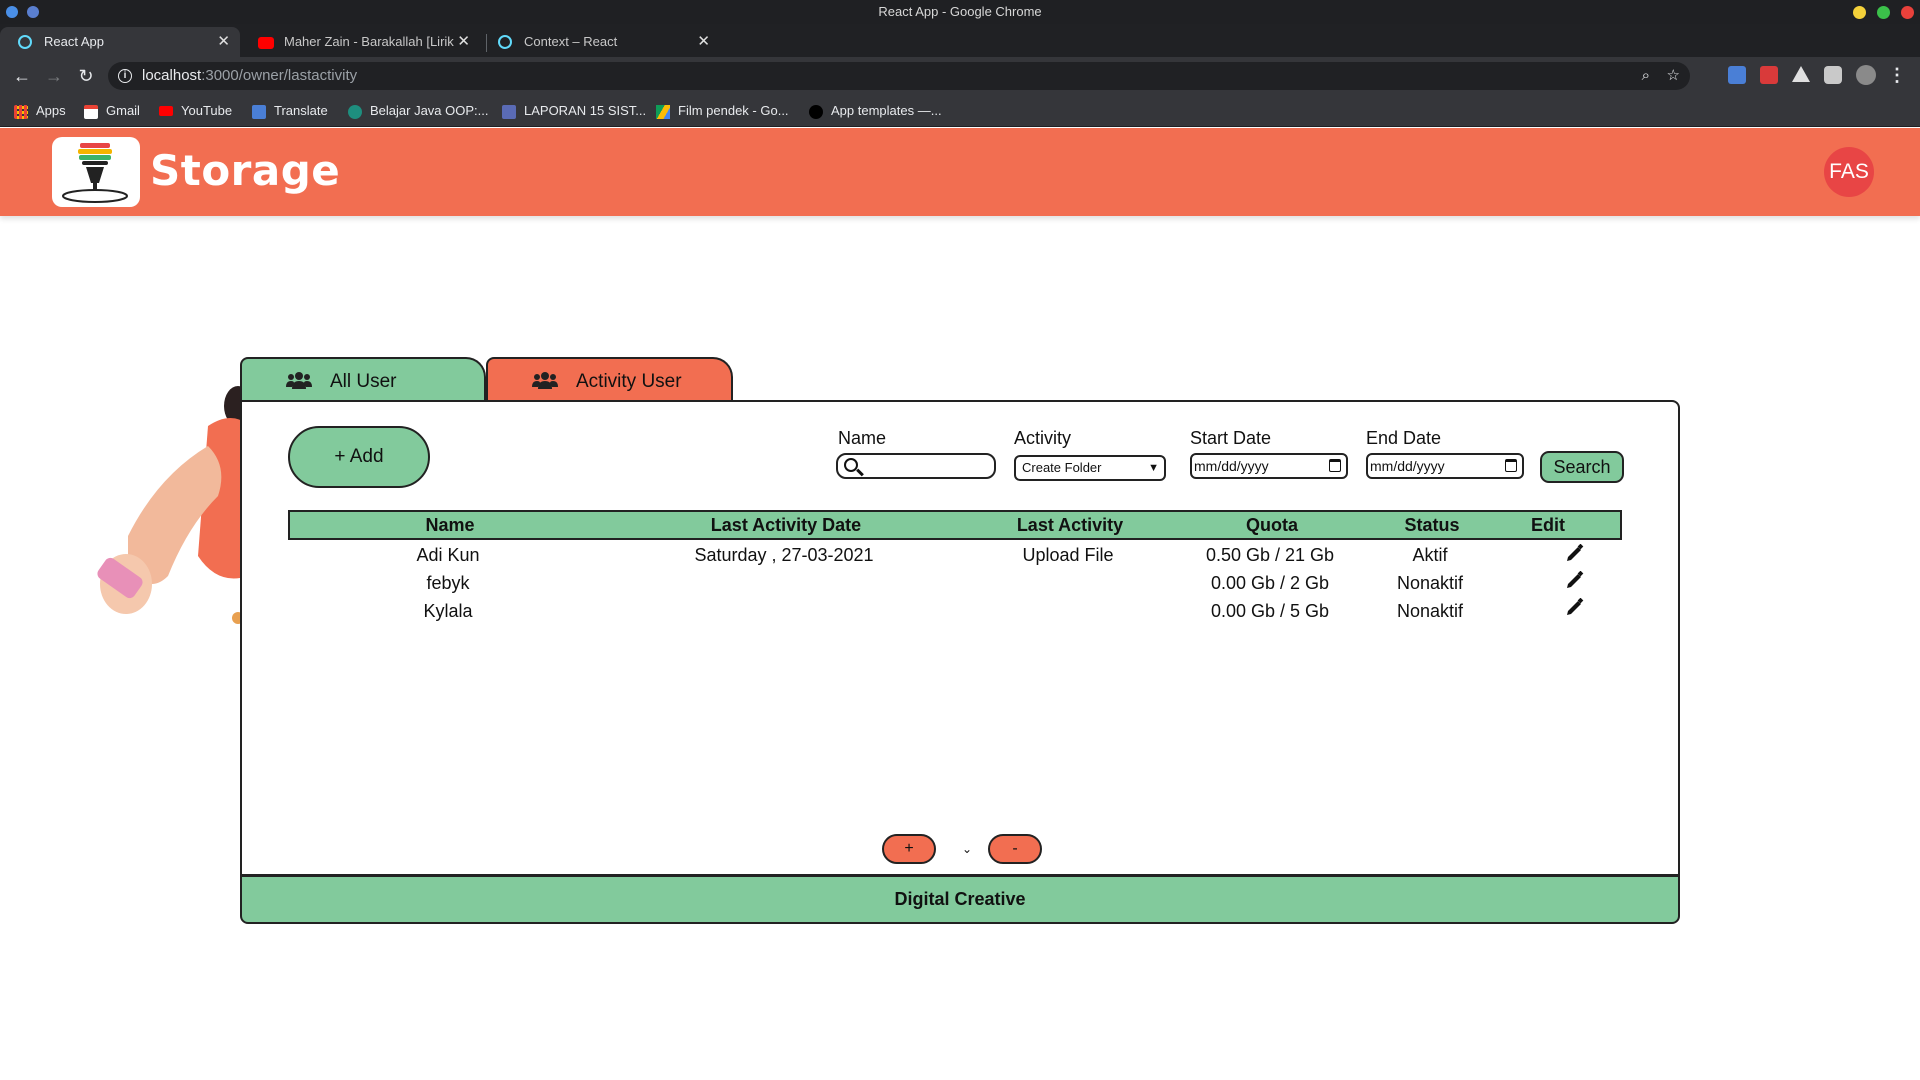  I want to click on search-button: Search, so click(1582, 467).